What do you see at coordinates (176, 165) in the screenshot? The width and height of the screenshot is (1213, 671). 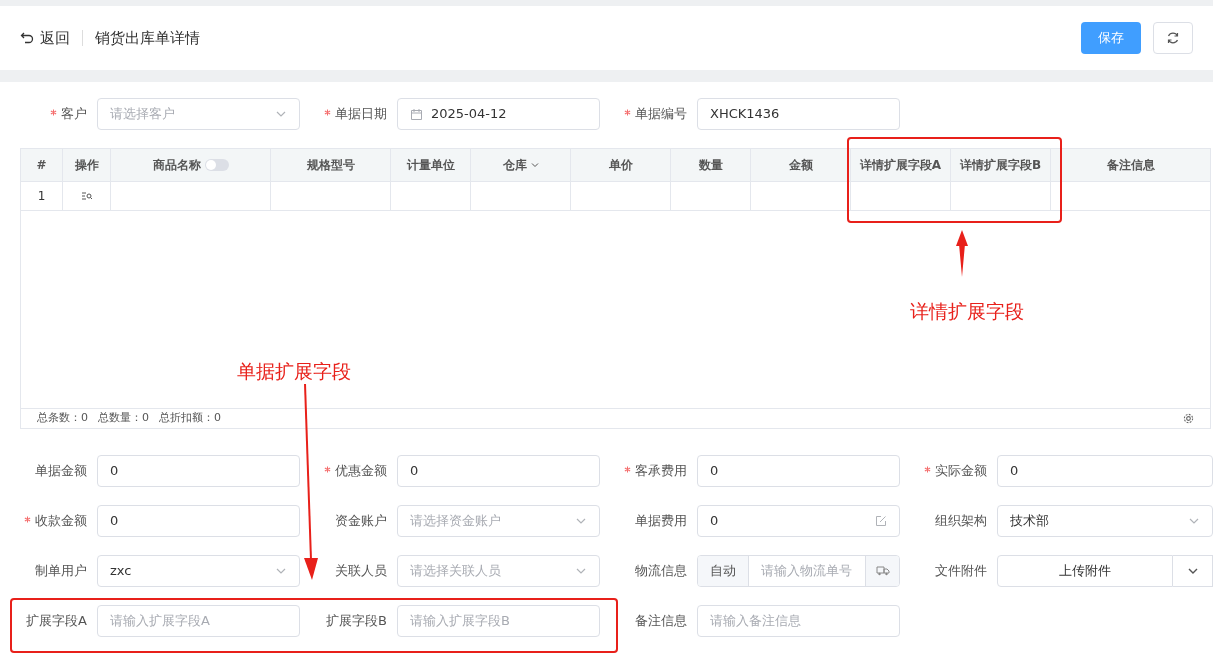 I see `column-label: 商品名称` at bounding box center [176, 165].